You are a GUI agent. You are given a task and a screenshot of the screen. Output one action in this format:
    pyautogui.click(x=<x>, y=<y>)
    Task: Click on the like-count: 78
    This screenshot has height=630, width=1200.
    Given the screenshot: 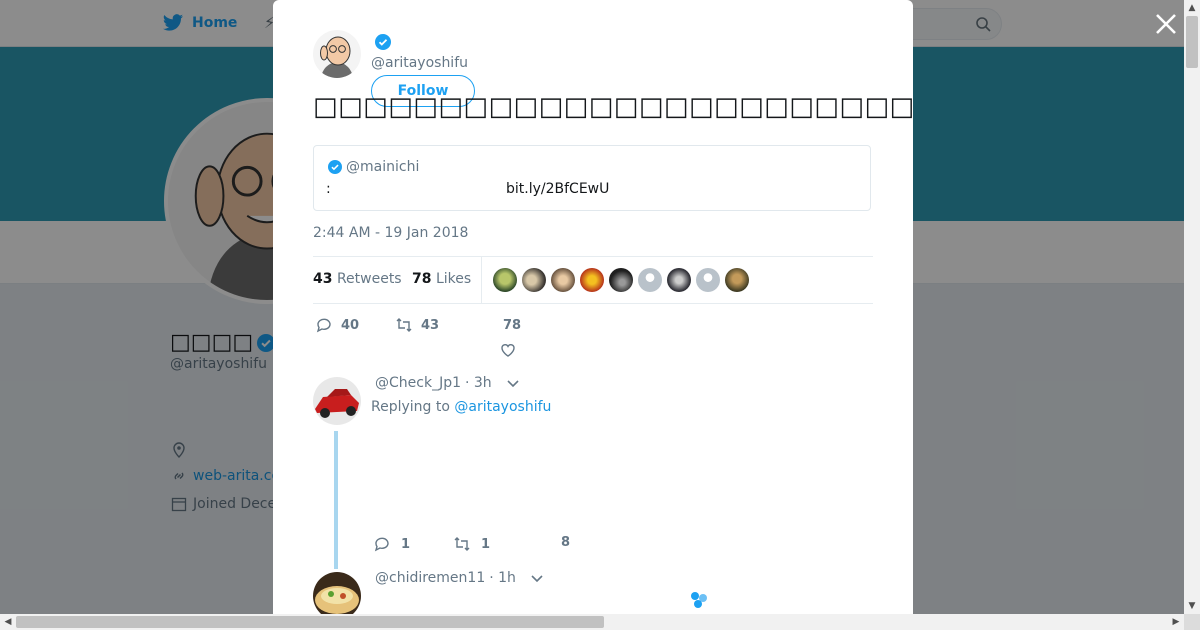 What is the action you would take?
    pyautogui.click(x=512, y=325)
    